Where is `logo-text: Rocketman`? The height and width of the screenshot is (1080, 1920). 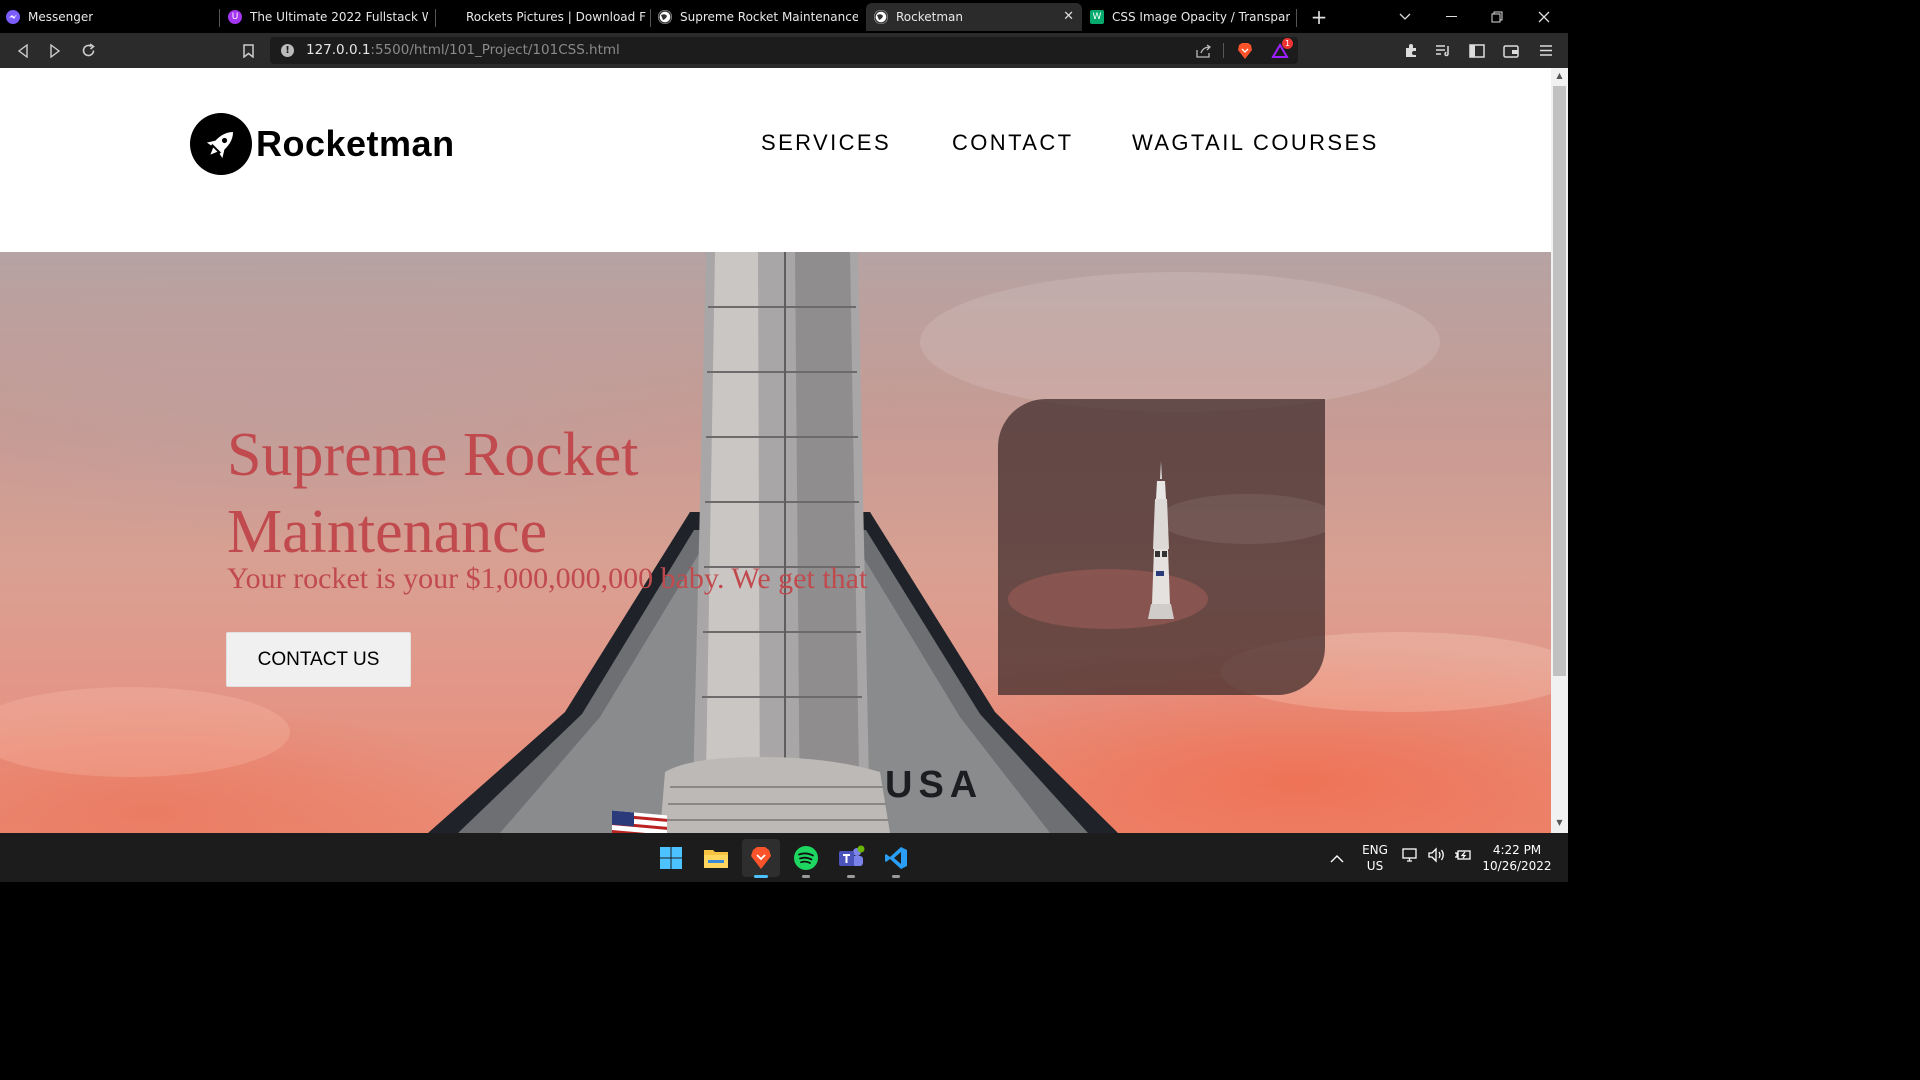 logo-text: Rocketman is located at coordinates (355, 143).